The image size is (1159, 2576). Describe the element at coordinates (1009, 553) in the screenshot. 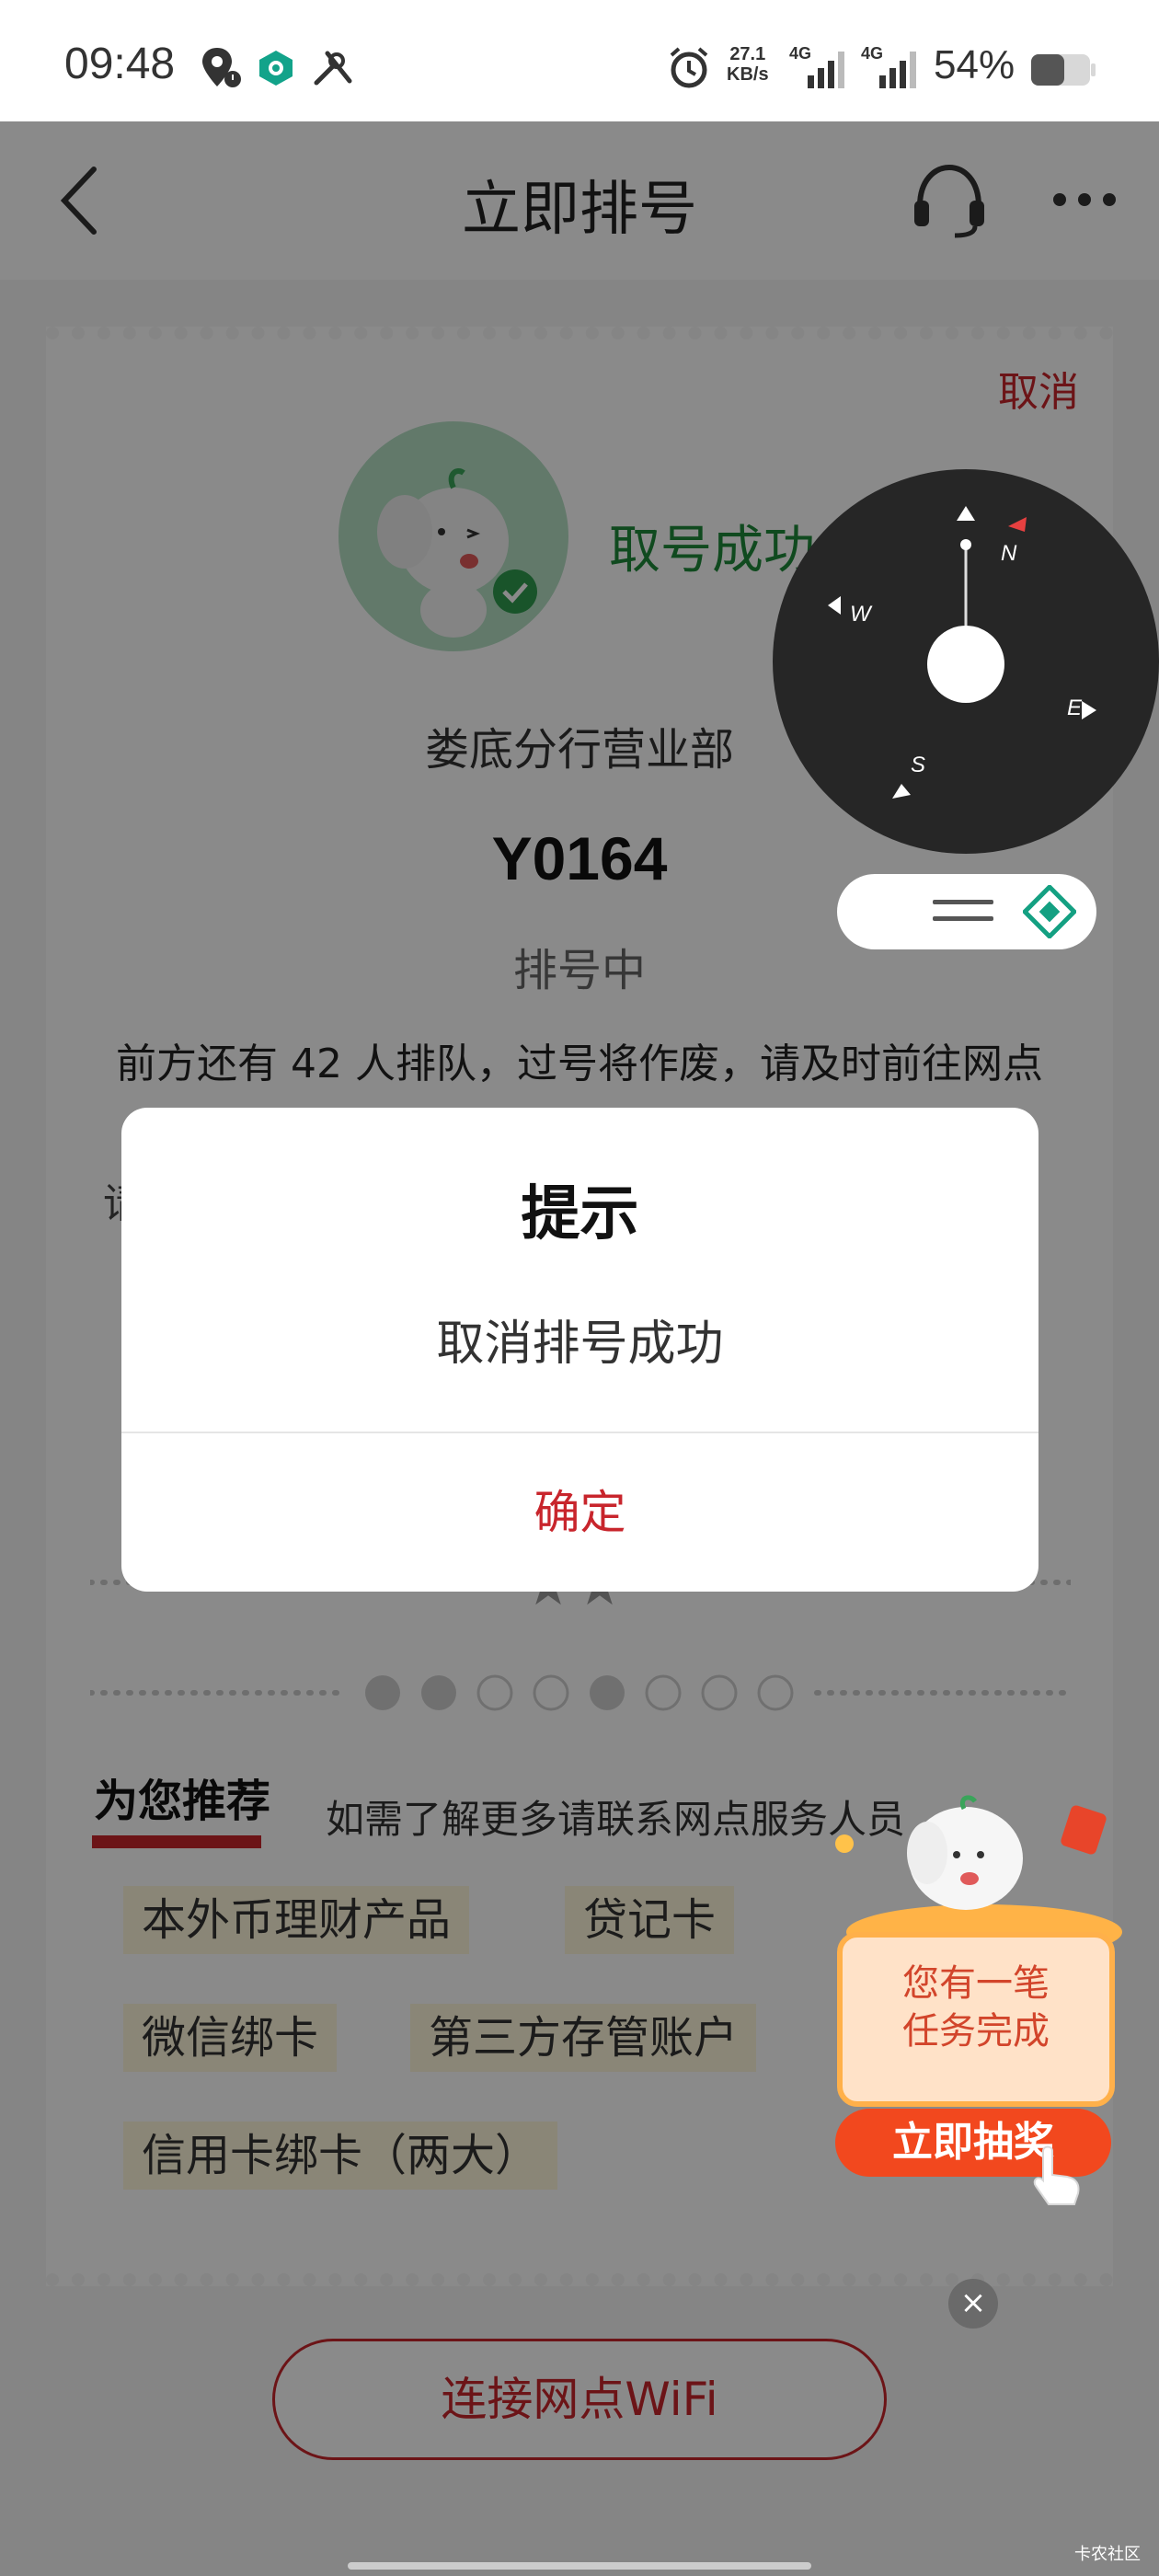

I see `compass-north-label: N` at that location.